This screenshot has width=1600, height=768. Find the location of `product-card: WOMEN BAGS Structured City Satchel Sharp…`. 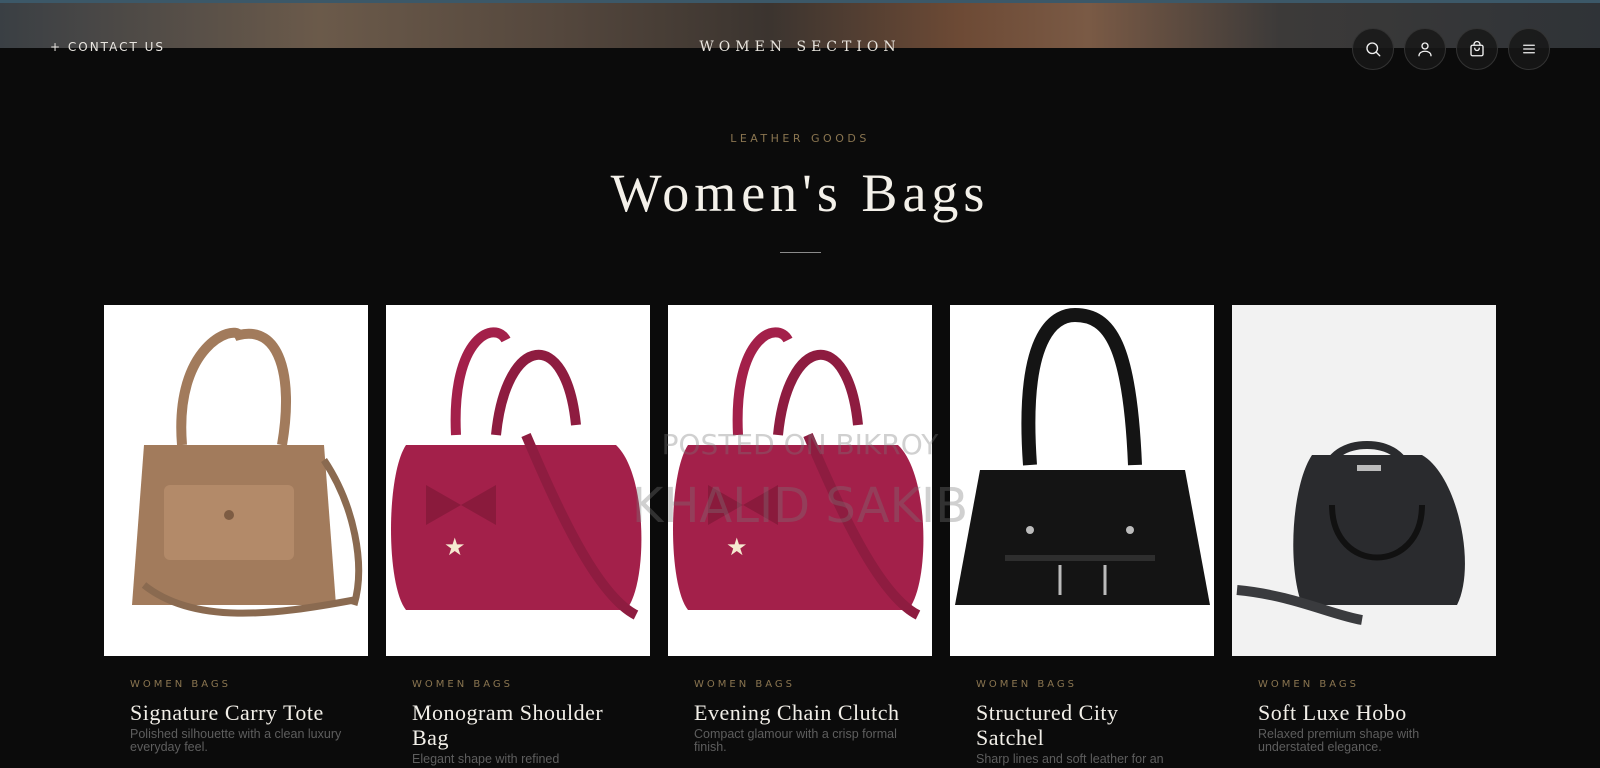

product-card: WOMEN BAGS Structured City Satchel Sharp… is located at coordinates (1082, 535).